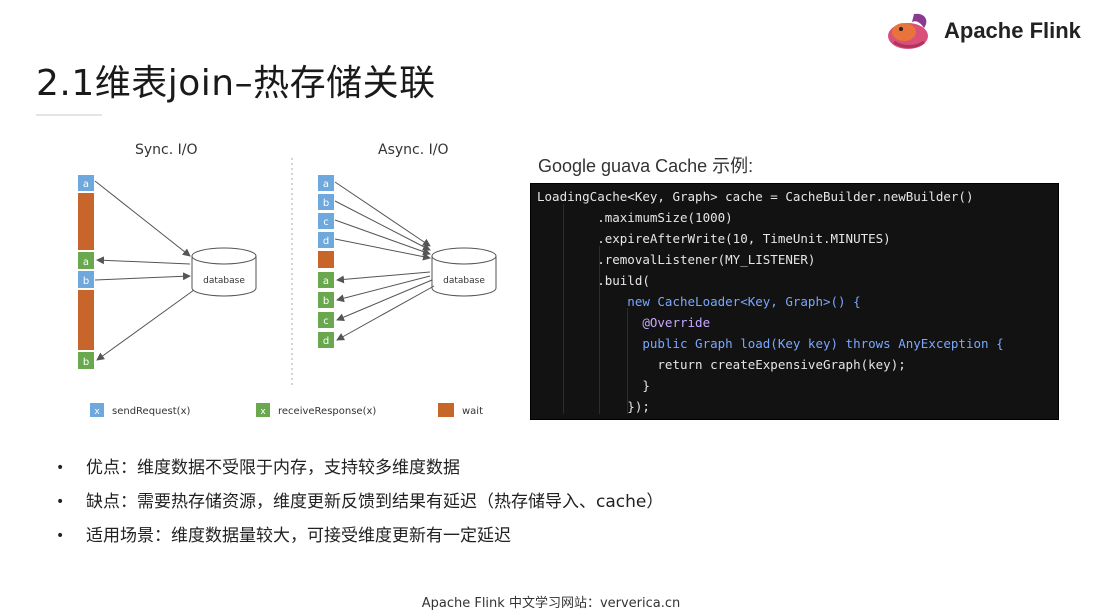 The height and width of the screenshot is (611, 1102). What do you see at coordinates (593, 280) in the screenshot?
I see `code-line: .build(` at bounding box center [593, 280].